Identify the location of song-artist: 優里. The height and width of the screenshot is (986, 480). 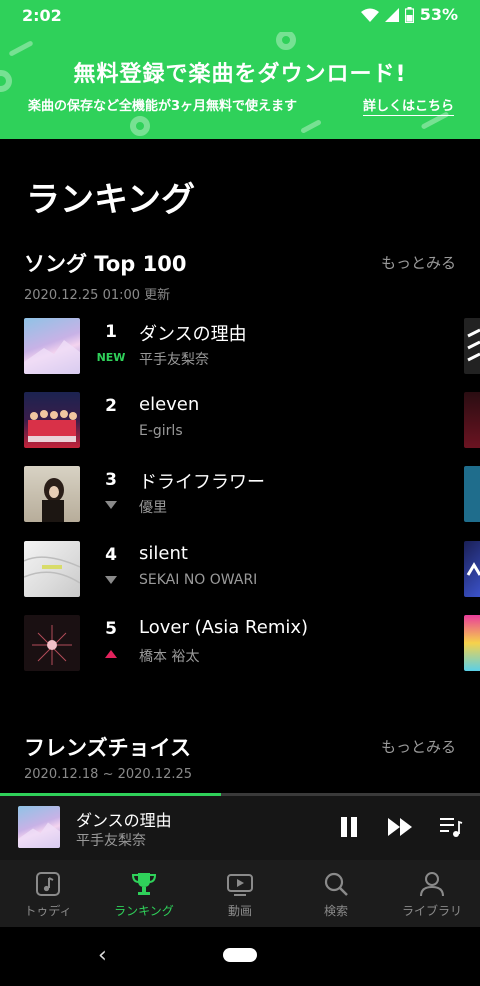
(153, 508).